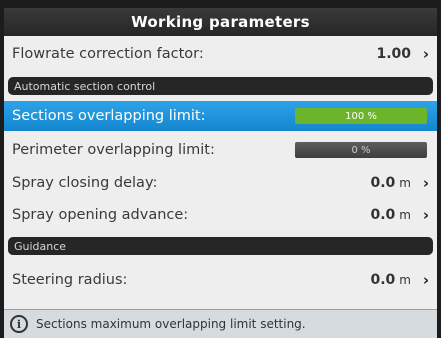 The image size is (441, 338). I want to click on row-spray-closing-delay: Spray closing delay: 0.0 m ›, so click(220, 183).